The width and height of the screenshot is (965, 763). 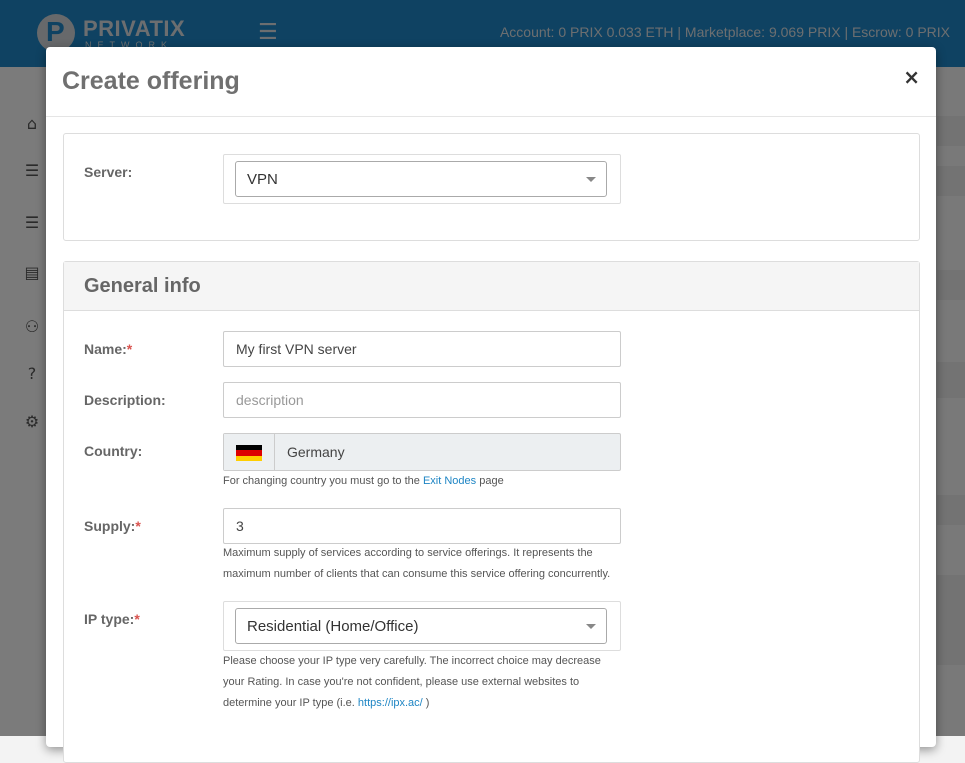 I want to click on ip-type-select: Residential (Home/Office), so click(x=421, y=626).